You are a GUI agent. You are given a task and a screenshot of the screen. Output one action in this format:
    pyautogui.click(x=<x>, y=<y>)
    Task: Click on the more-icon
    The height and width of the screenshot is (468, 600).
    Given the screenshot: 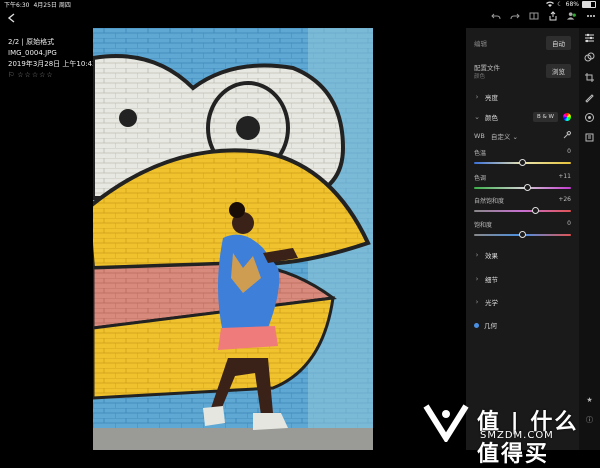 What is the action you would take?
    pyautogui.click(x=591, y=16)
    